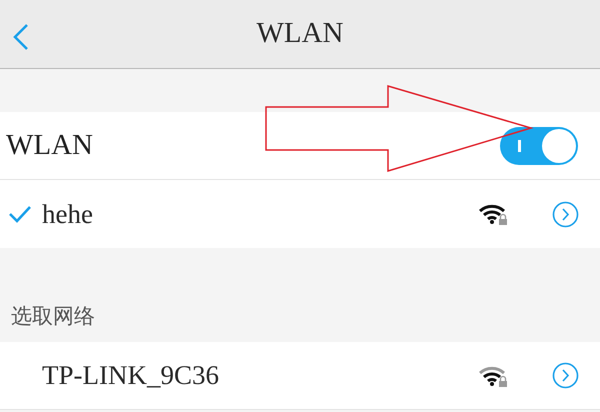 This screenshot has height=412, width=600. What do you see at coordinates (300, 34) in the screenshot?
I see `window-title: WLAN` at bounding box center [300, 34].